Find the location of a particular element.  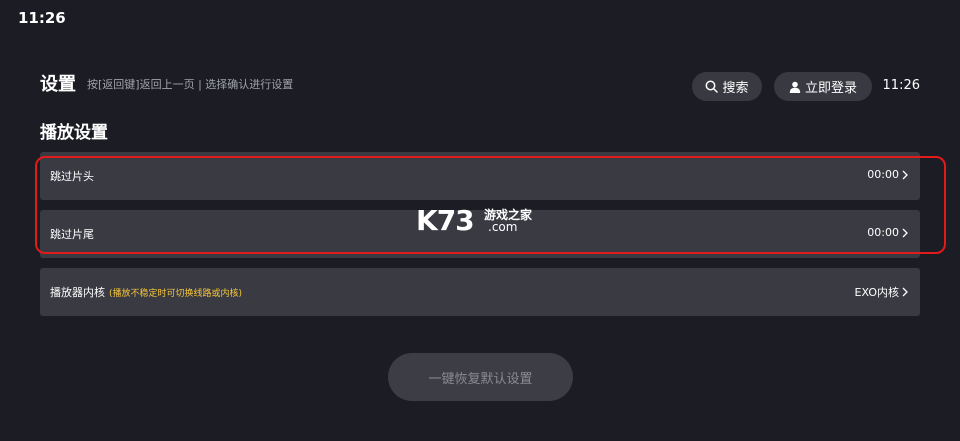

section-title: 播放设置 is located at coordinates (74, 133).